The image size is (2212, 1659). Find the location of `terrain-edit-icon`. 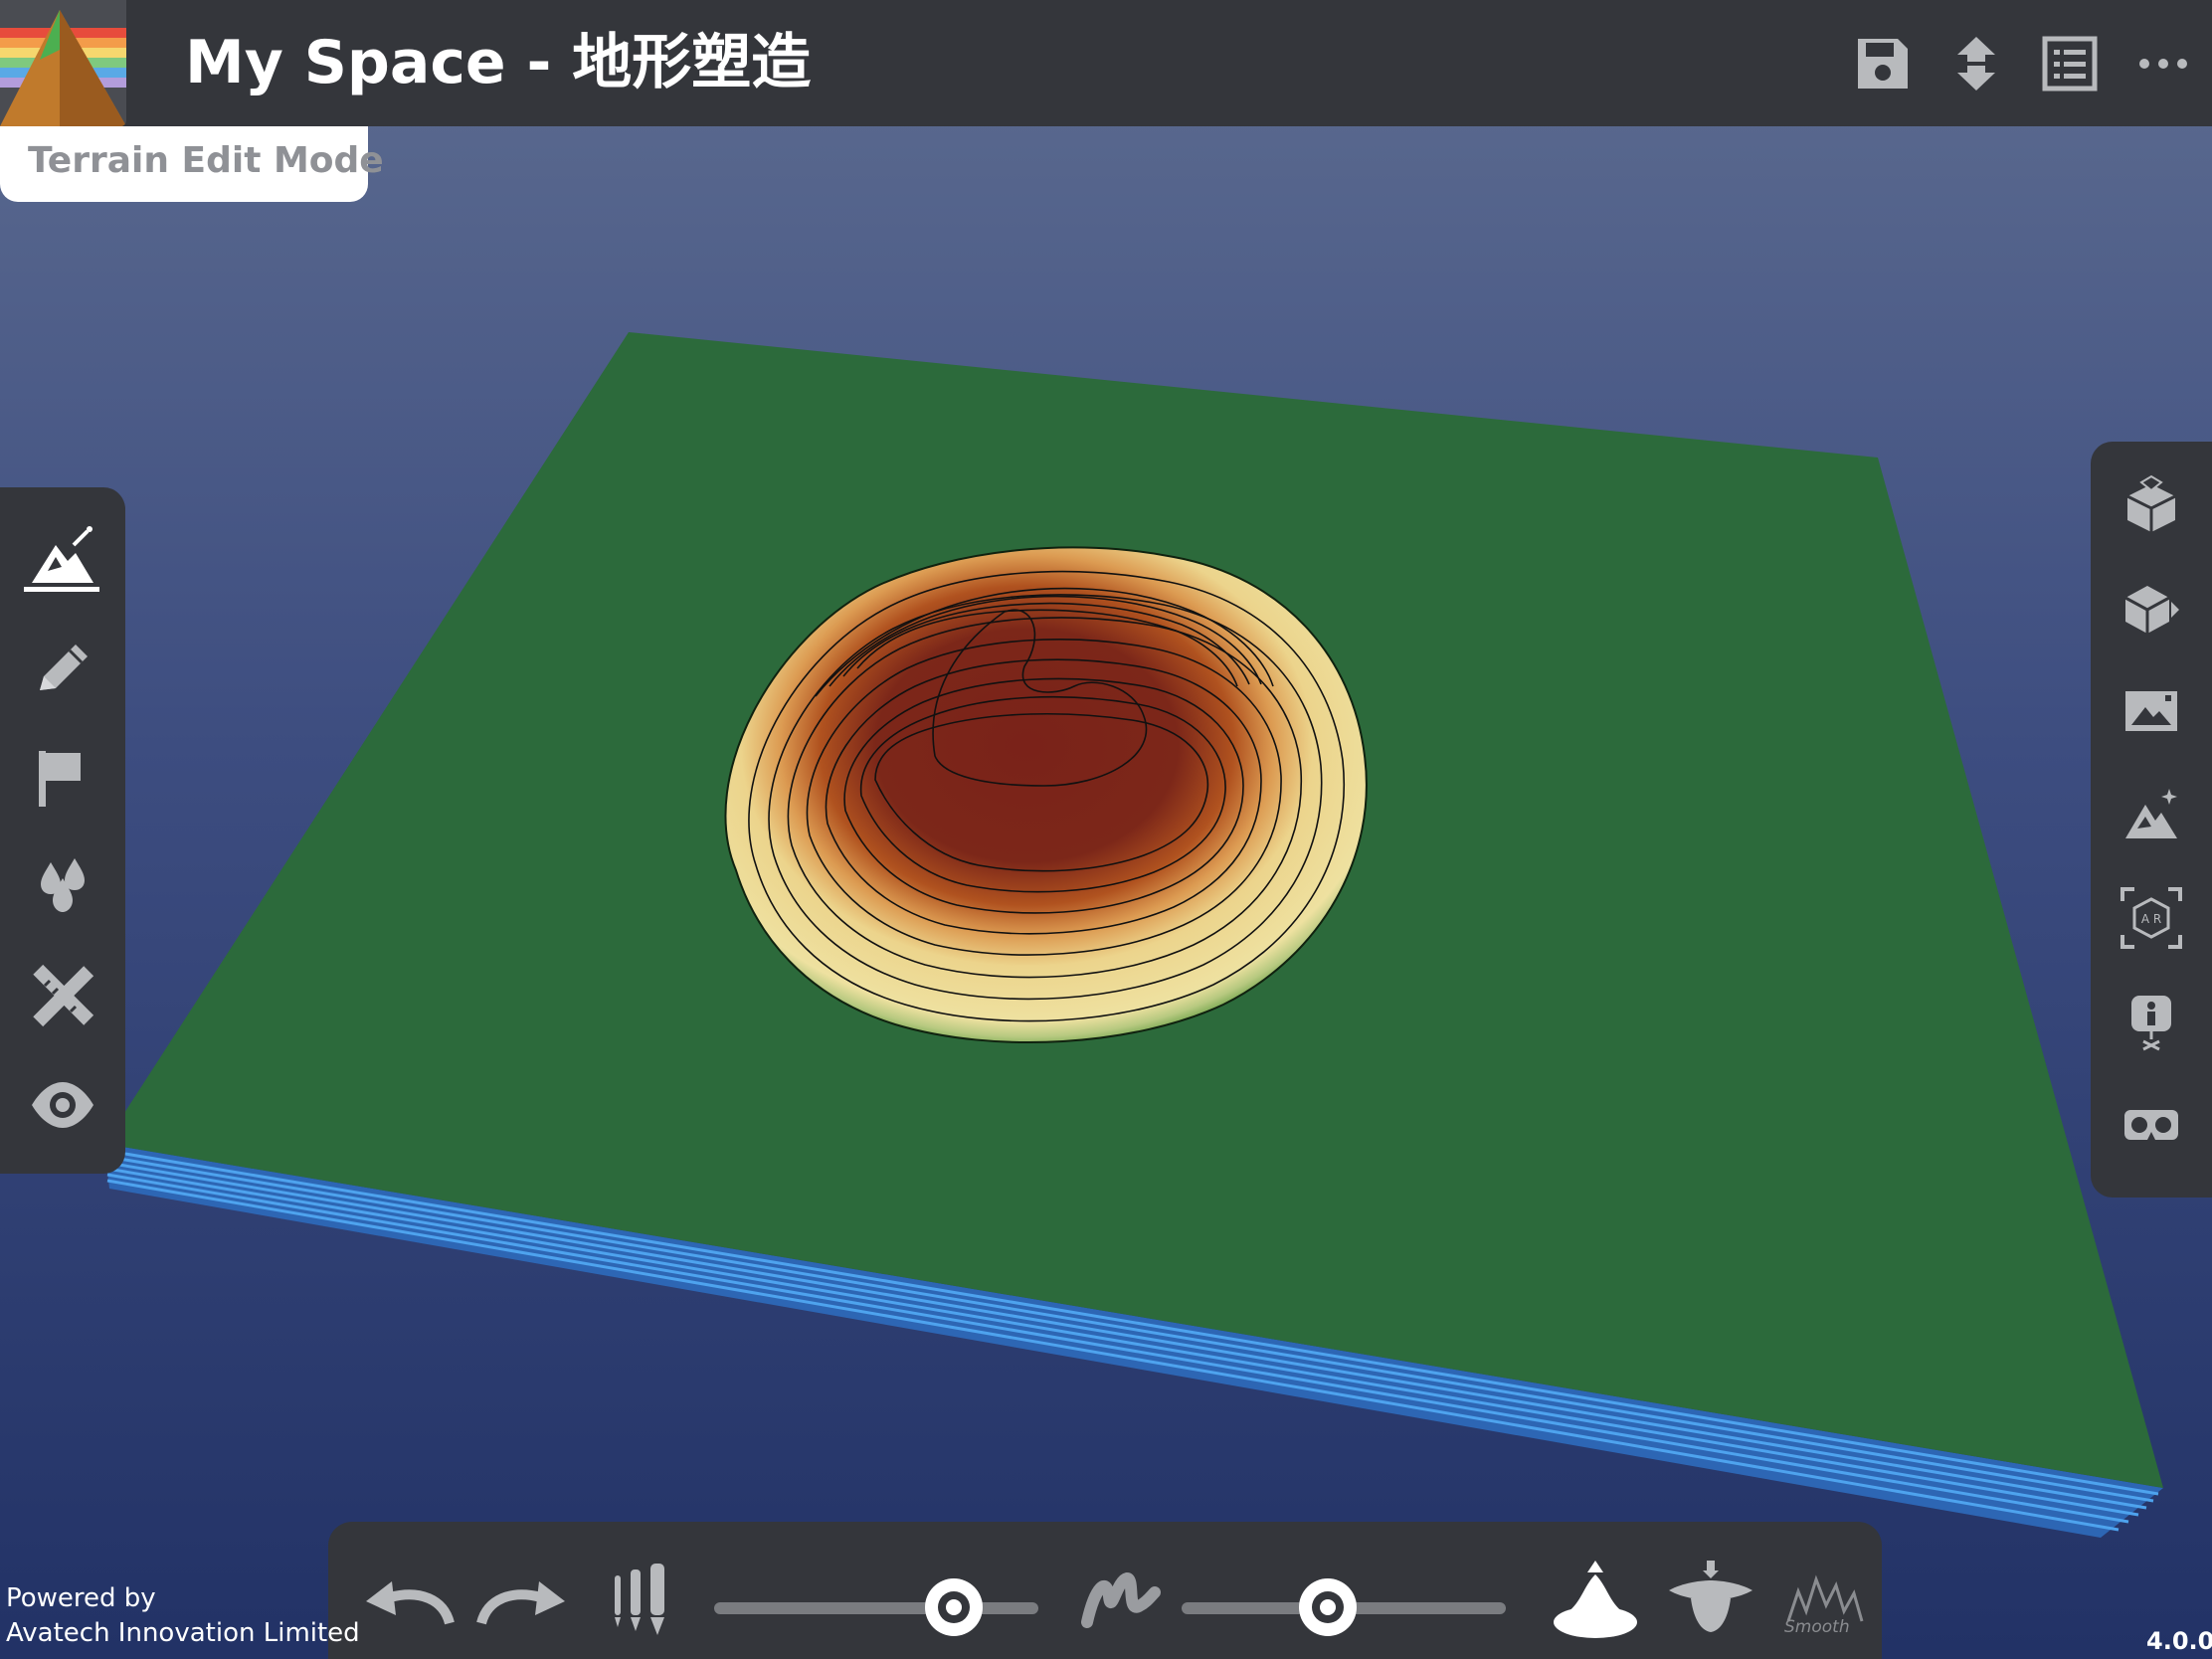

terrain-edit-icon is located at coordinates (62, 554).